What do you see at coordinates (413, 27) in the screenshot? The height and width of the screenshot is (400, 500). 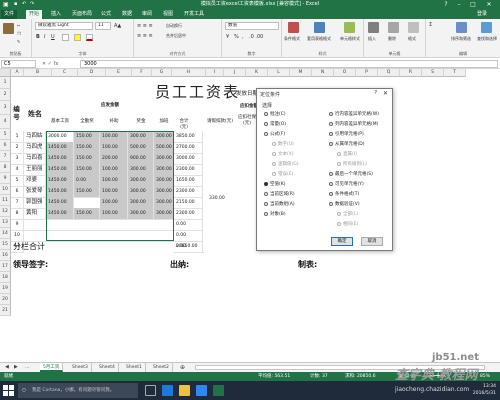 I see `format-cells-icon` at bounding box center [413, 27].